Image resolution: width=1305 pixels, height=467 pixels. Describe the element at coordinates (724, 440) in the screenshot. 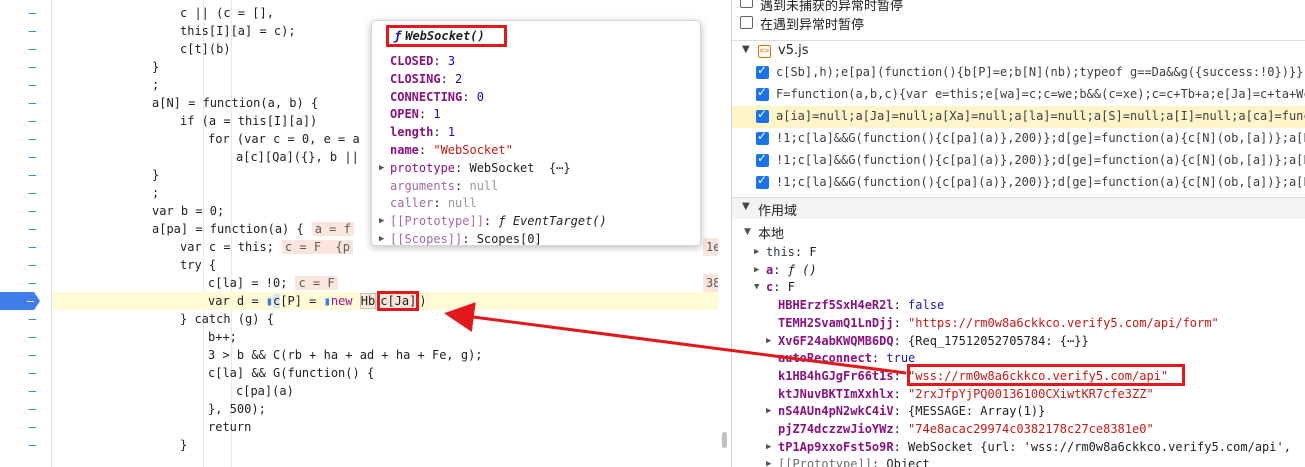

I see `scrollbar-thumb` at that location.